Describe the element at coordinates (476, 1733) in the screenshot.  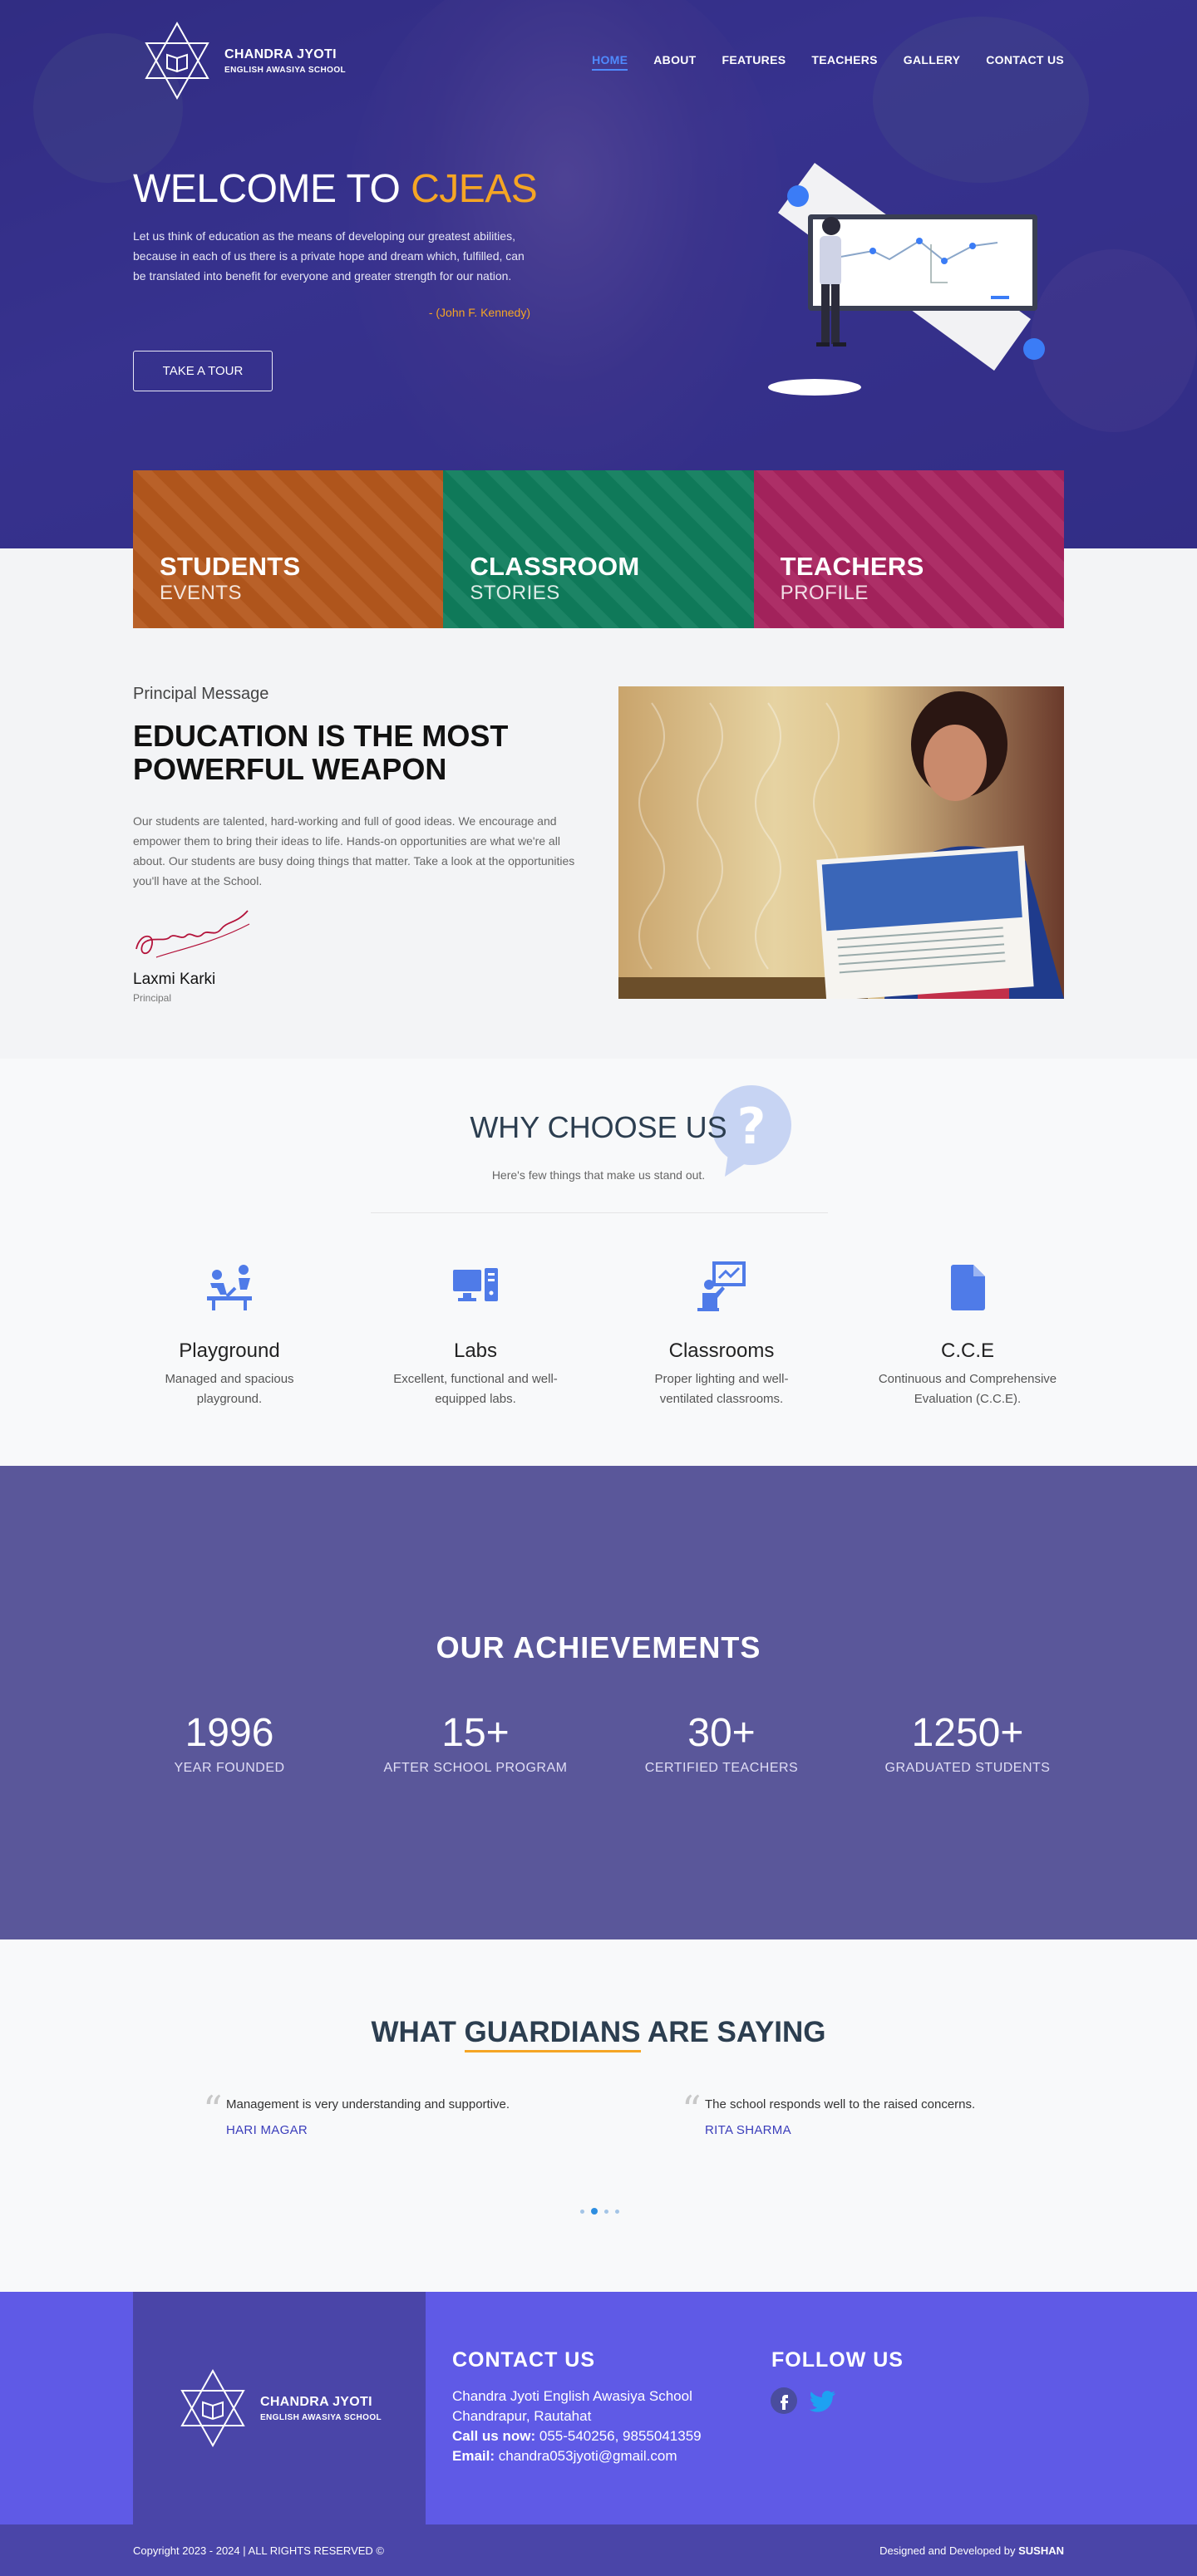
I see `stat-value: 15+` at that location.